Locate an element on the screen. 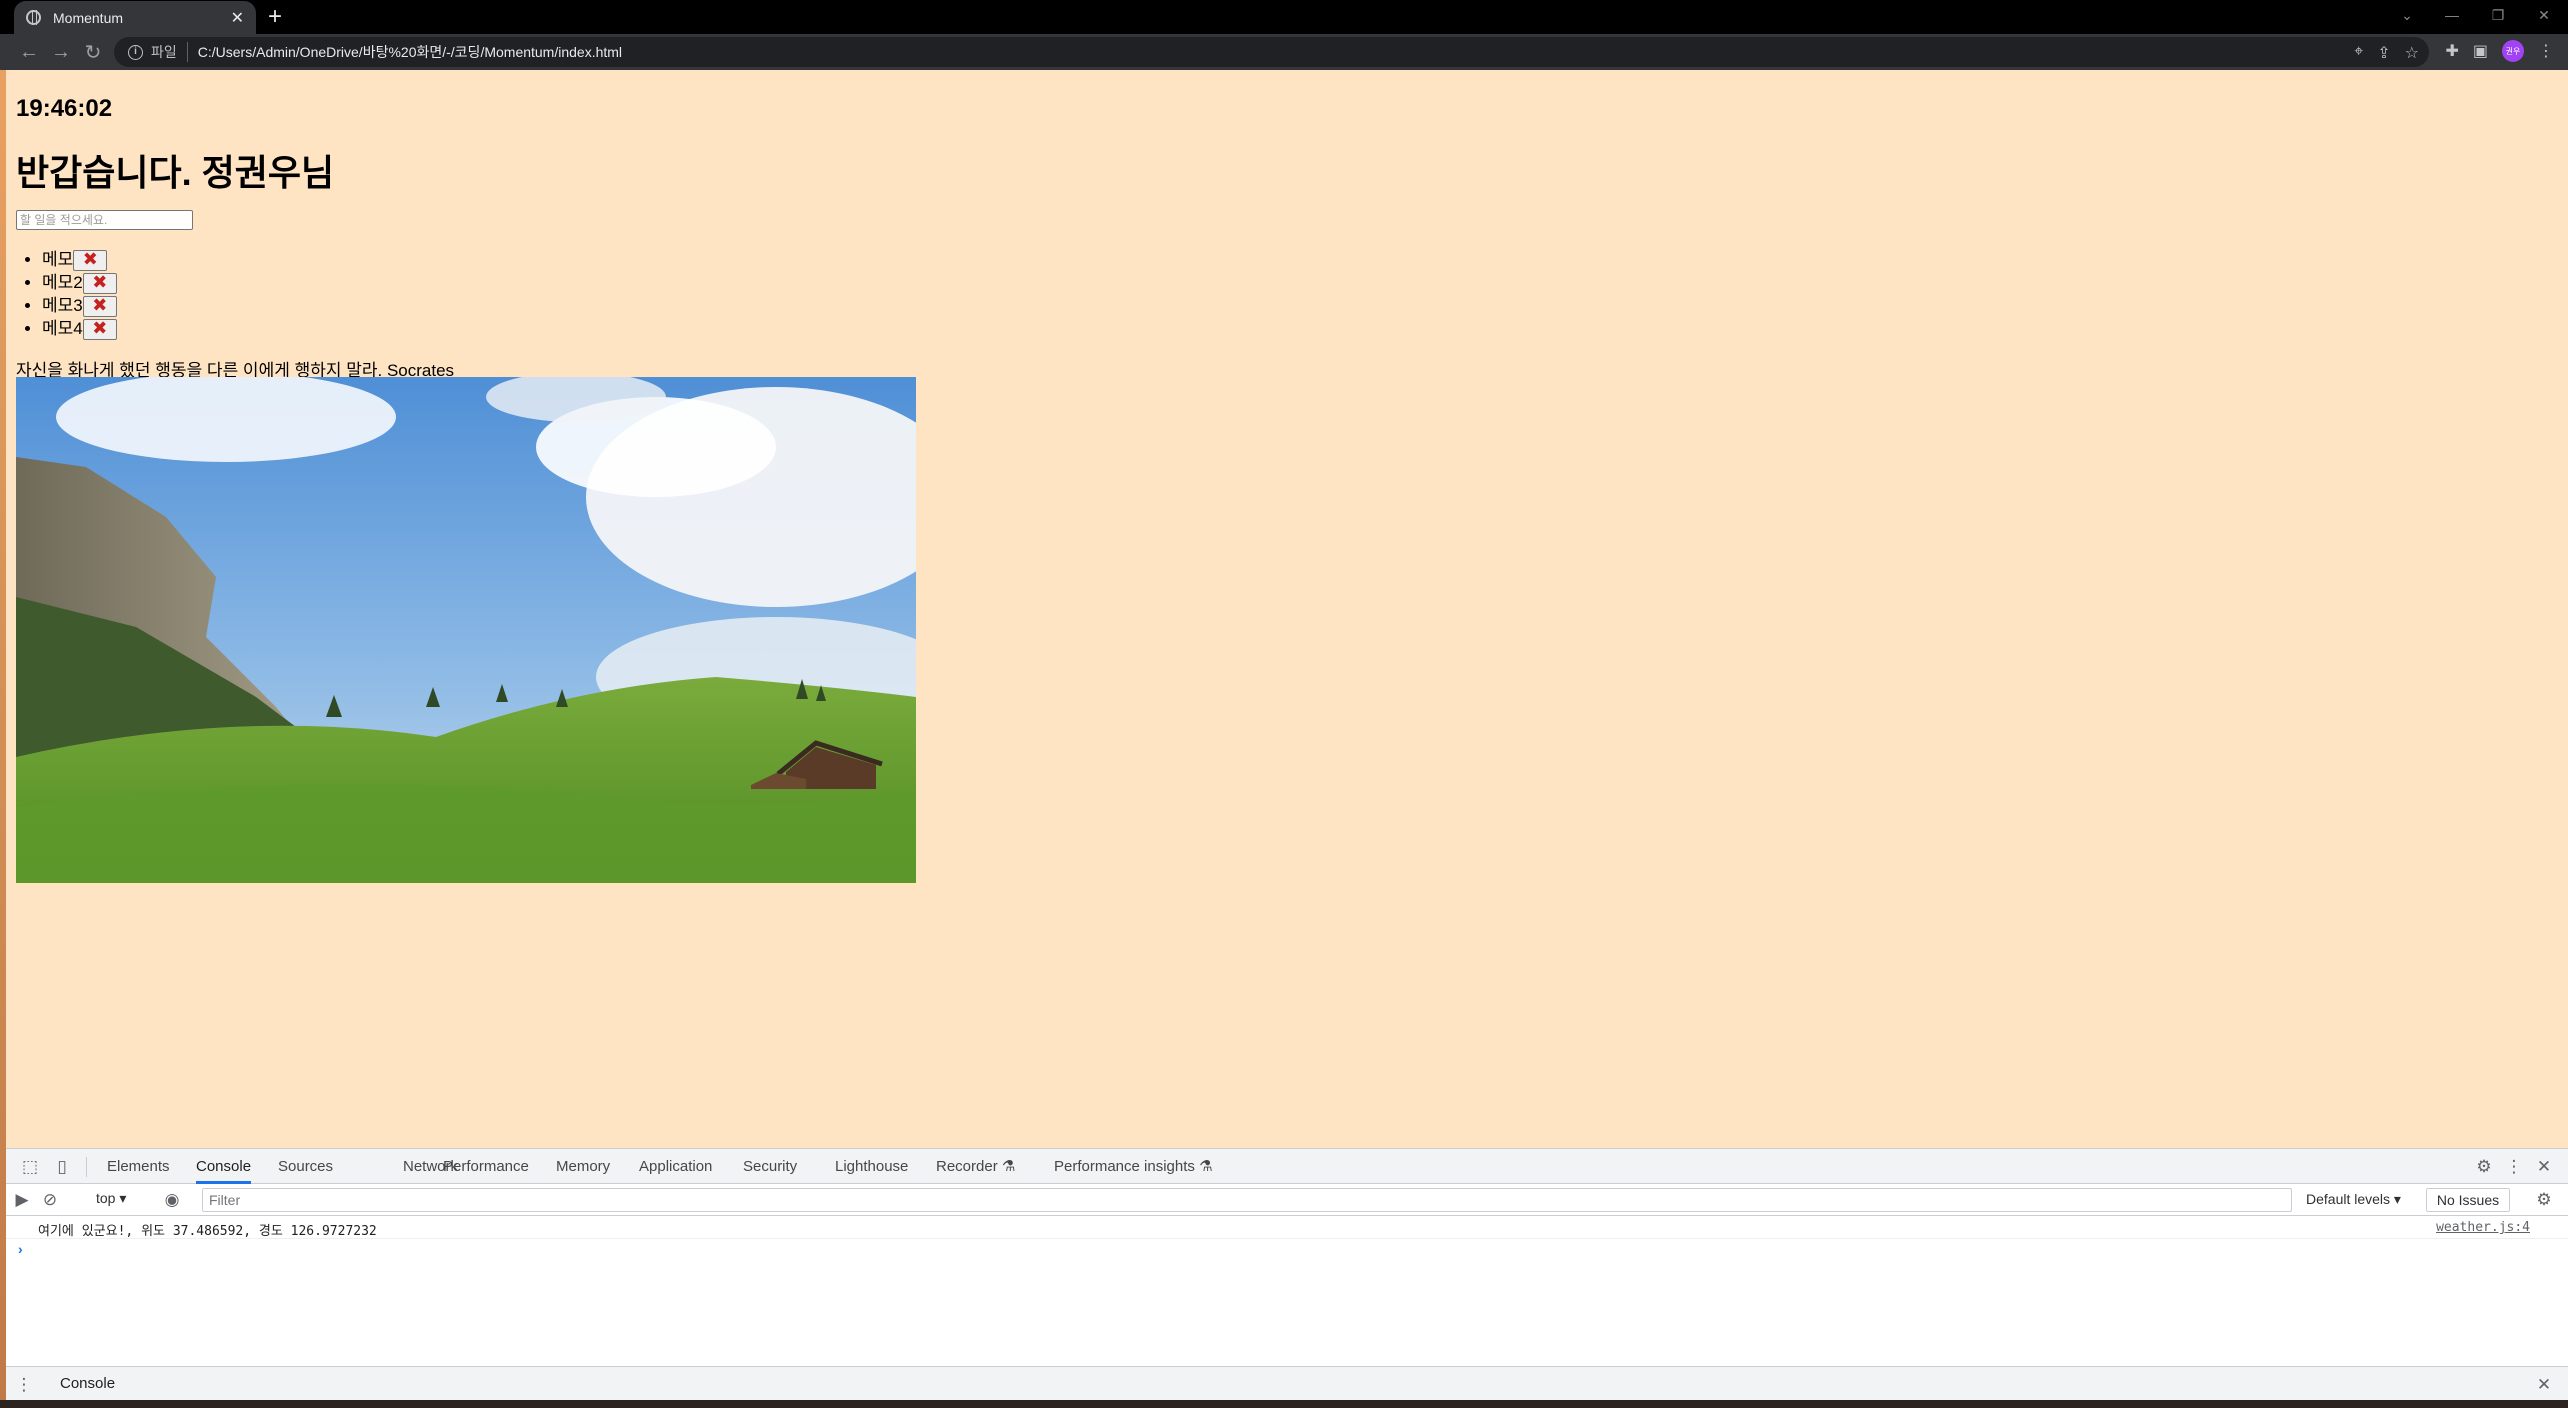 The width and height of the screenshot is (2568, 1408). tab-memory: Memory is located at coordinates (583, 1166).